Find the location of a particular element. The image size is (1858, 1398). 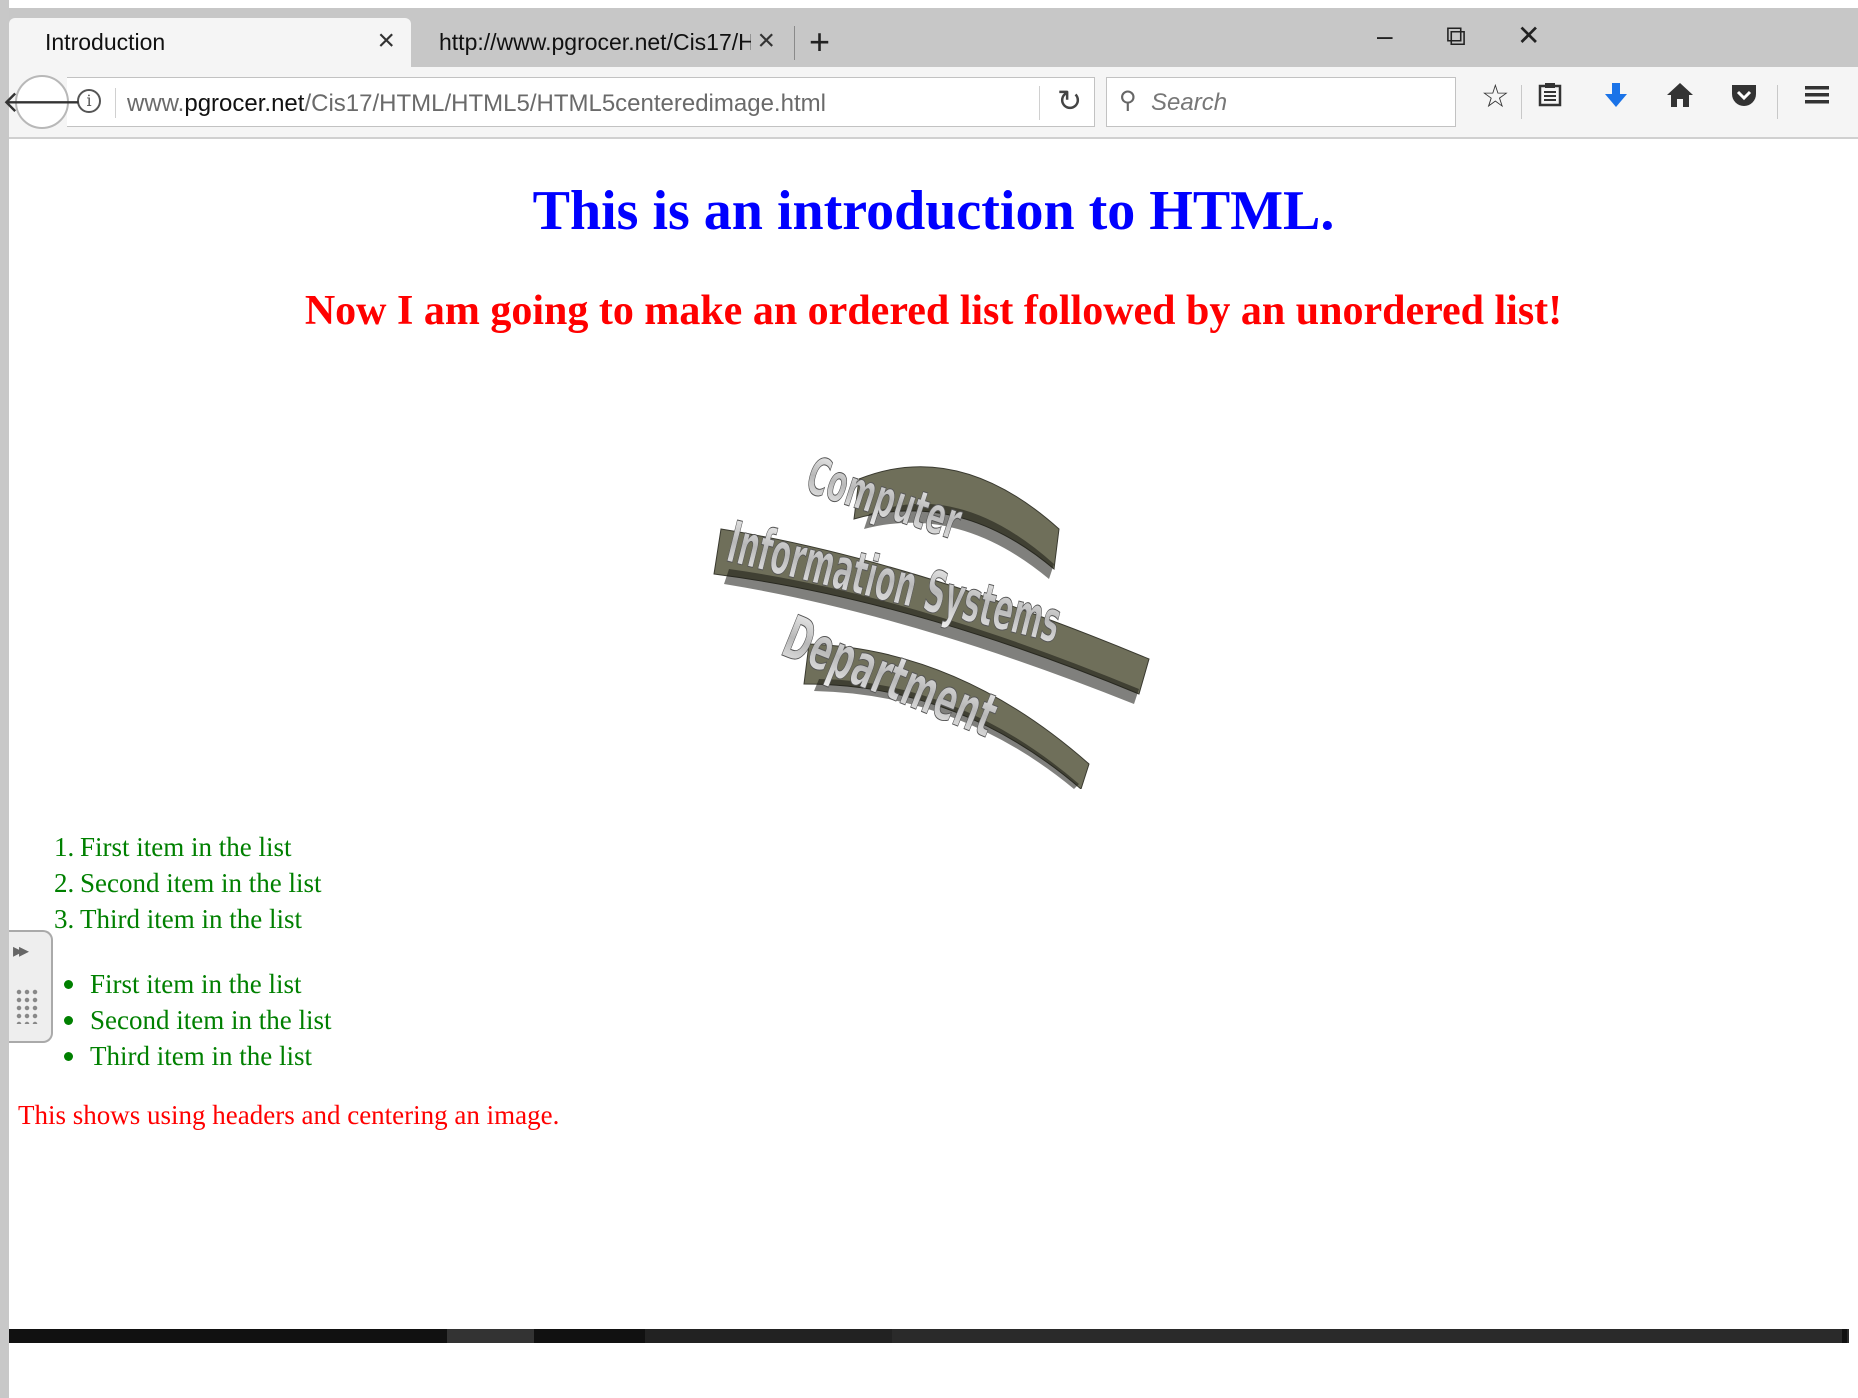

cis-department-logo-image: Computer Information Systems Department is located at coordinates (939, 604).